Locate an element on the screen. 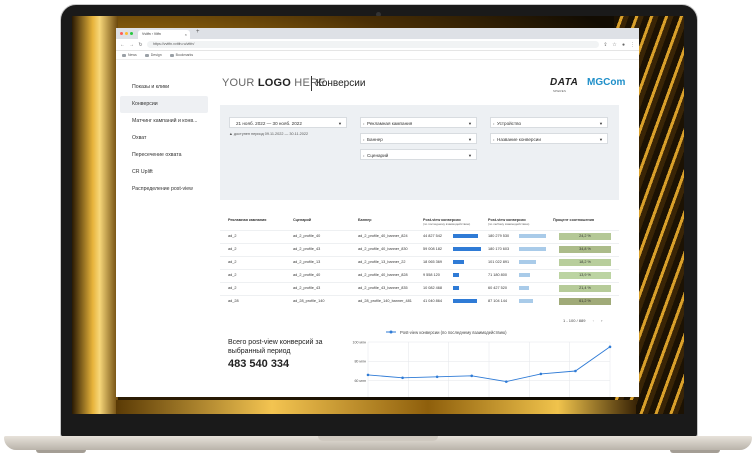 This screenshot has width=756, height=460. cell-pv-last: 18 065 369 is located at coordinates (433, 262).